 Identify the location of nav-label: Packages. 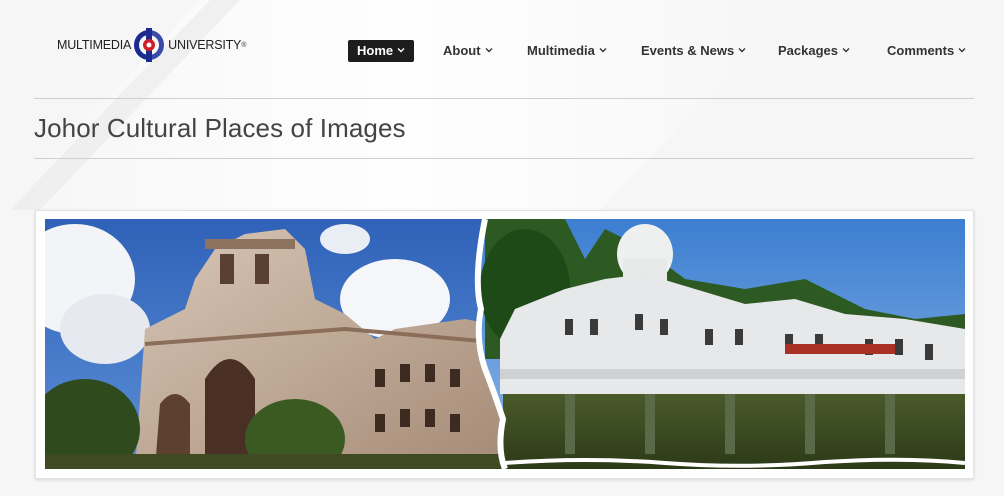
(808, 50).